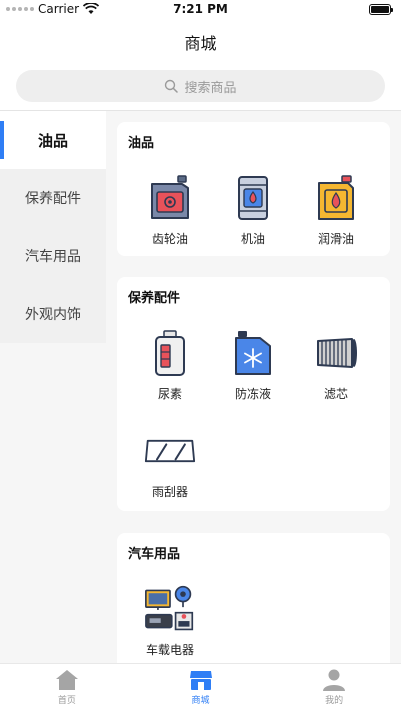  I want to click on home-icon, so click(66, 680).